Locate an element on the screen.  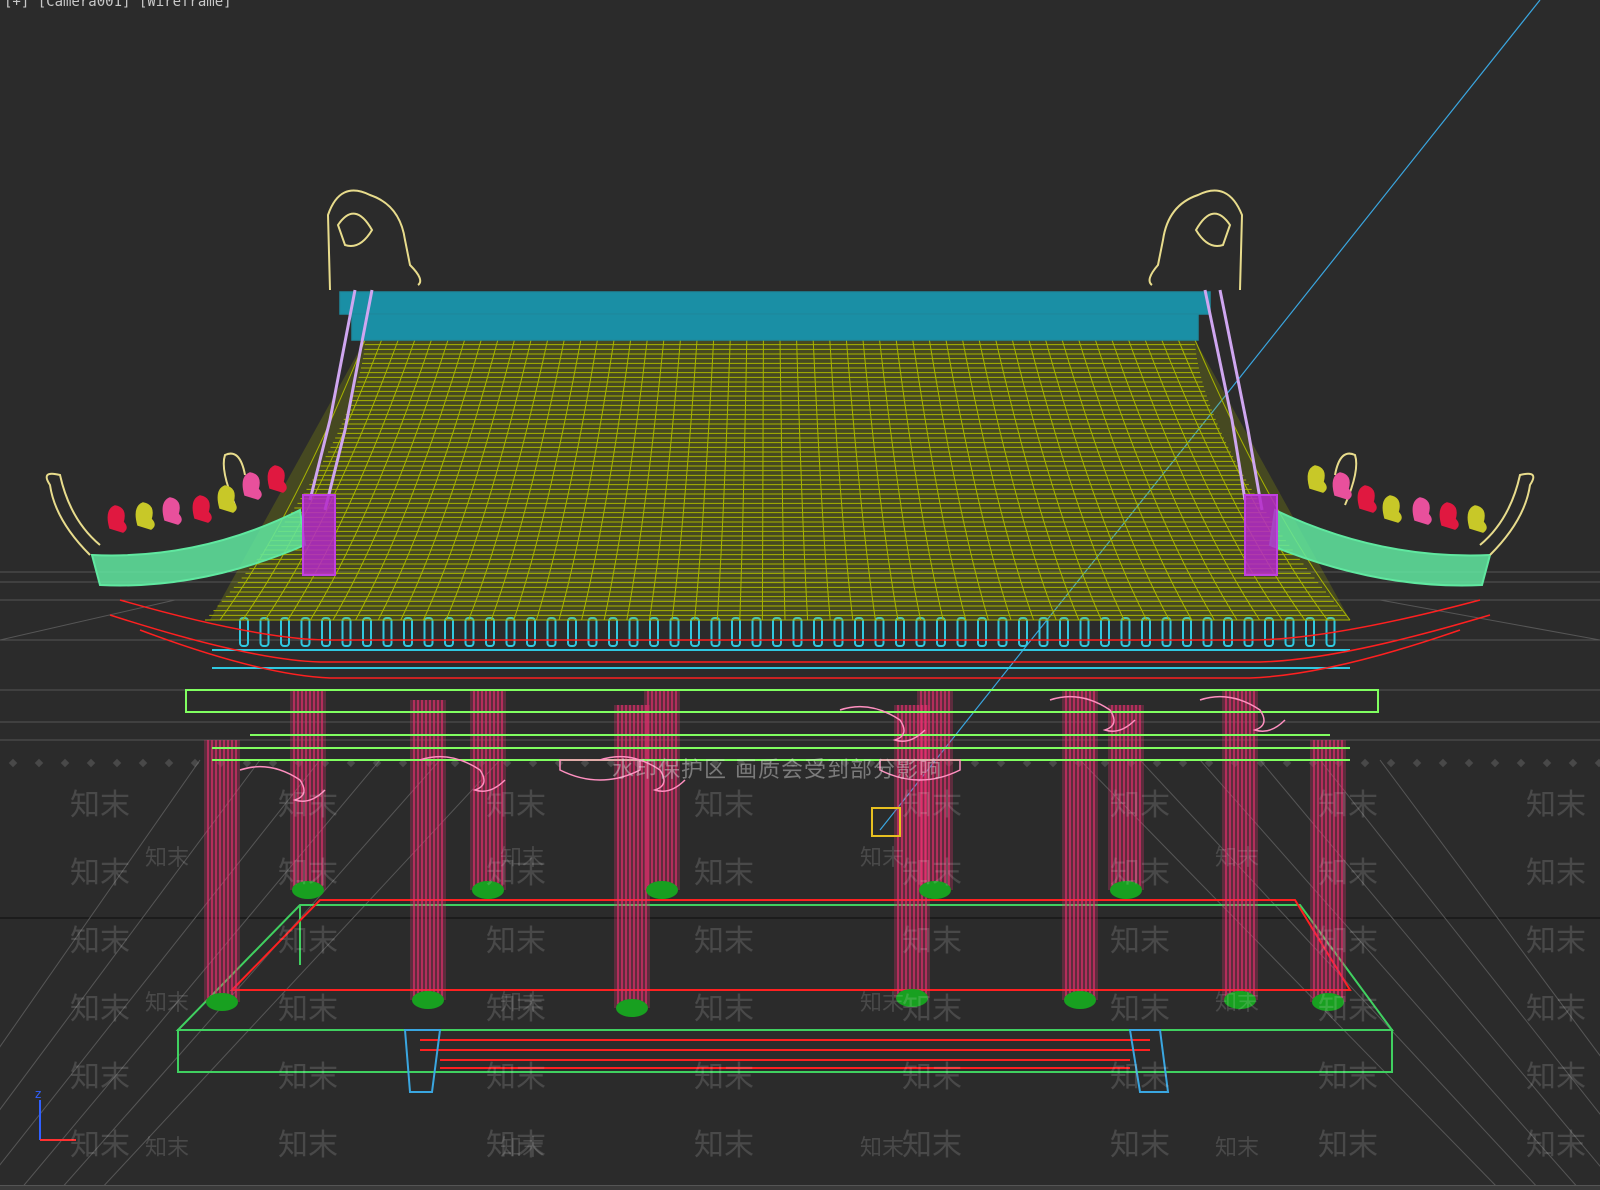
stone-platform is located at coordinates (784, 988).